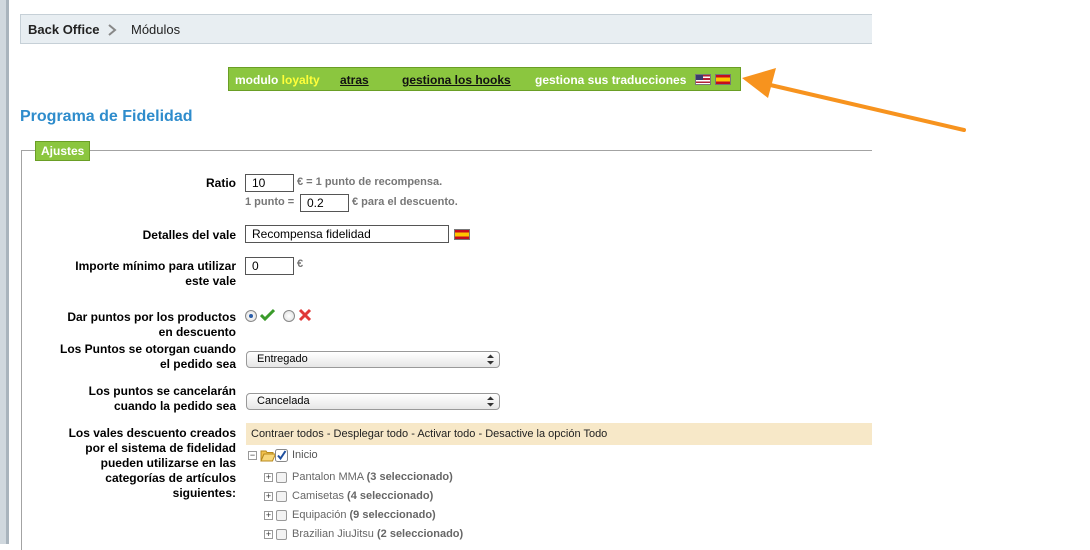 Image resolution: width=1090 pixels, height=550 pixels. Describe the element at coordinates (328, 477) in the screenshot. I see `category-name: Pantalon MMA` at that location.